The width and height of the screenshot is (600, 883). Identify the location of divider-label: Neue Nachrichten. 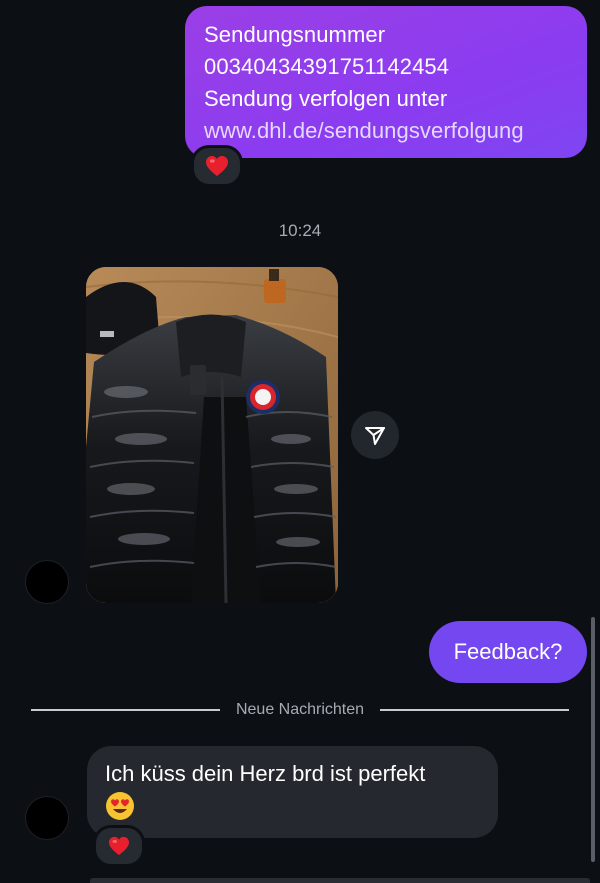
(300, 709).